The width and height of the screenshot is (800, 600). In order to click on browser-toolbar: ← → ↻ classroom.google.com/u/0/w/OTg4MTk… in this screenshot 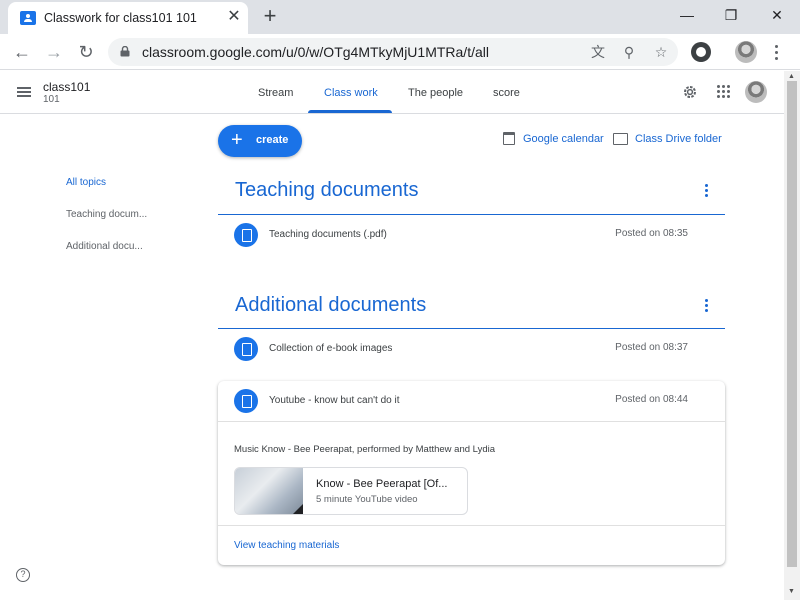, I will do `click(400, 52)`.